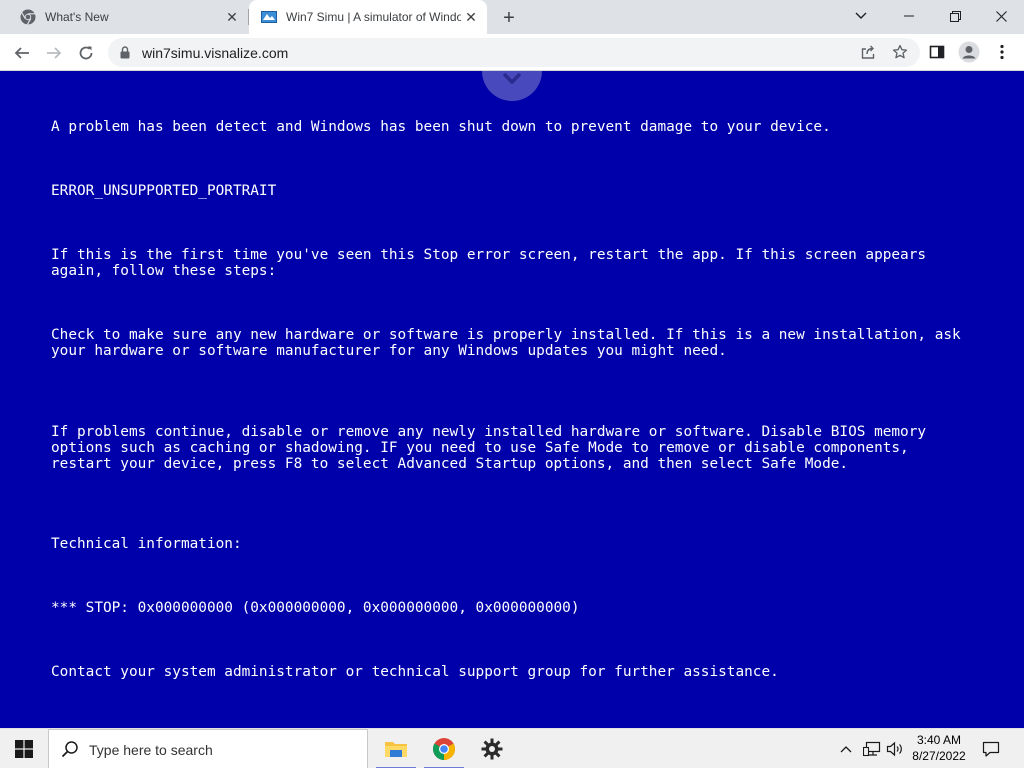  I want to click on side-panel-icon, so click(937, 52).